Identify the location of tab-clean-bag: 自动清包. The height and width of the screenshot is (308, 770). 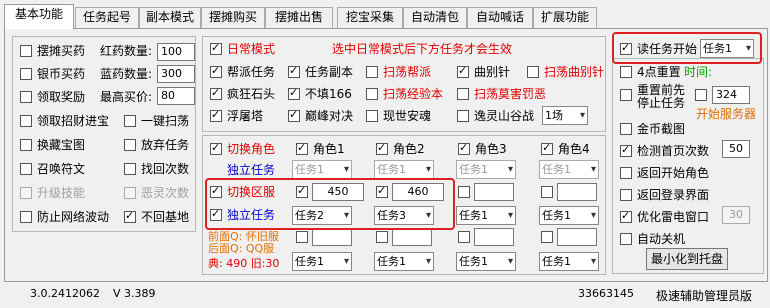
(435, 17).